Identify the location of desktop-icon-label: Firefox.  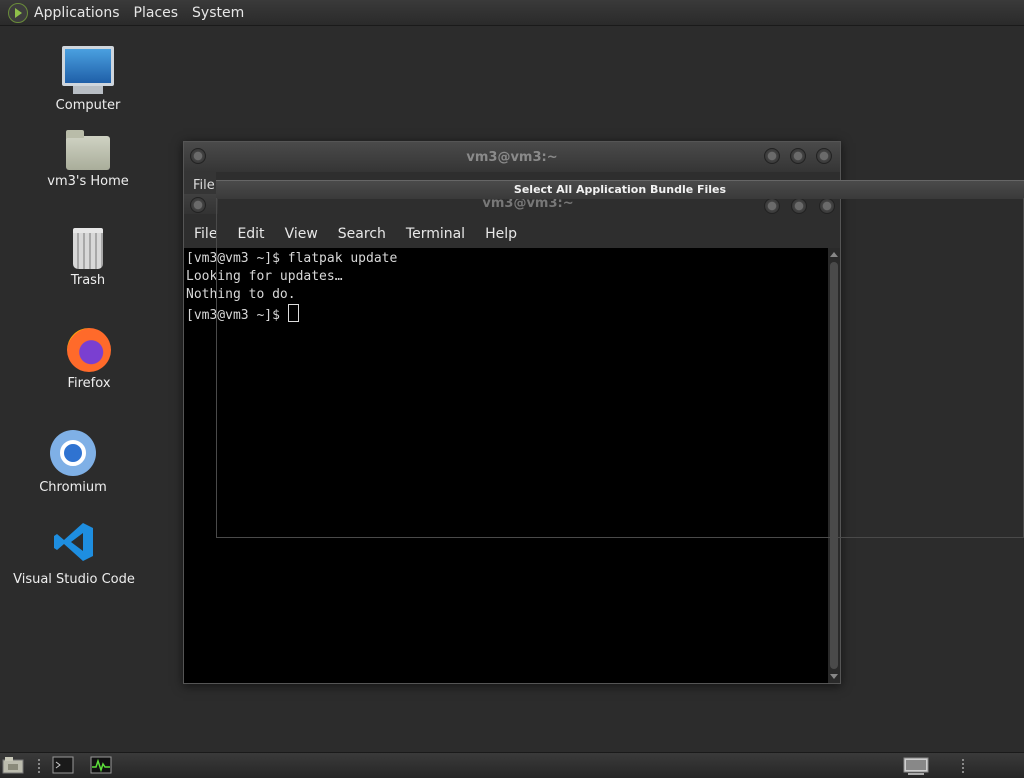
(89, 383).